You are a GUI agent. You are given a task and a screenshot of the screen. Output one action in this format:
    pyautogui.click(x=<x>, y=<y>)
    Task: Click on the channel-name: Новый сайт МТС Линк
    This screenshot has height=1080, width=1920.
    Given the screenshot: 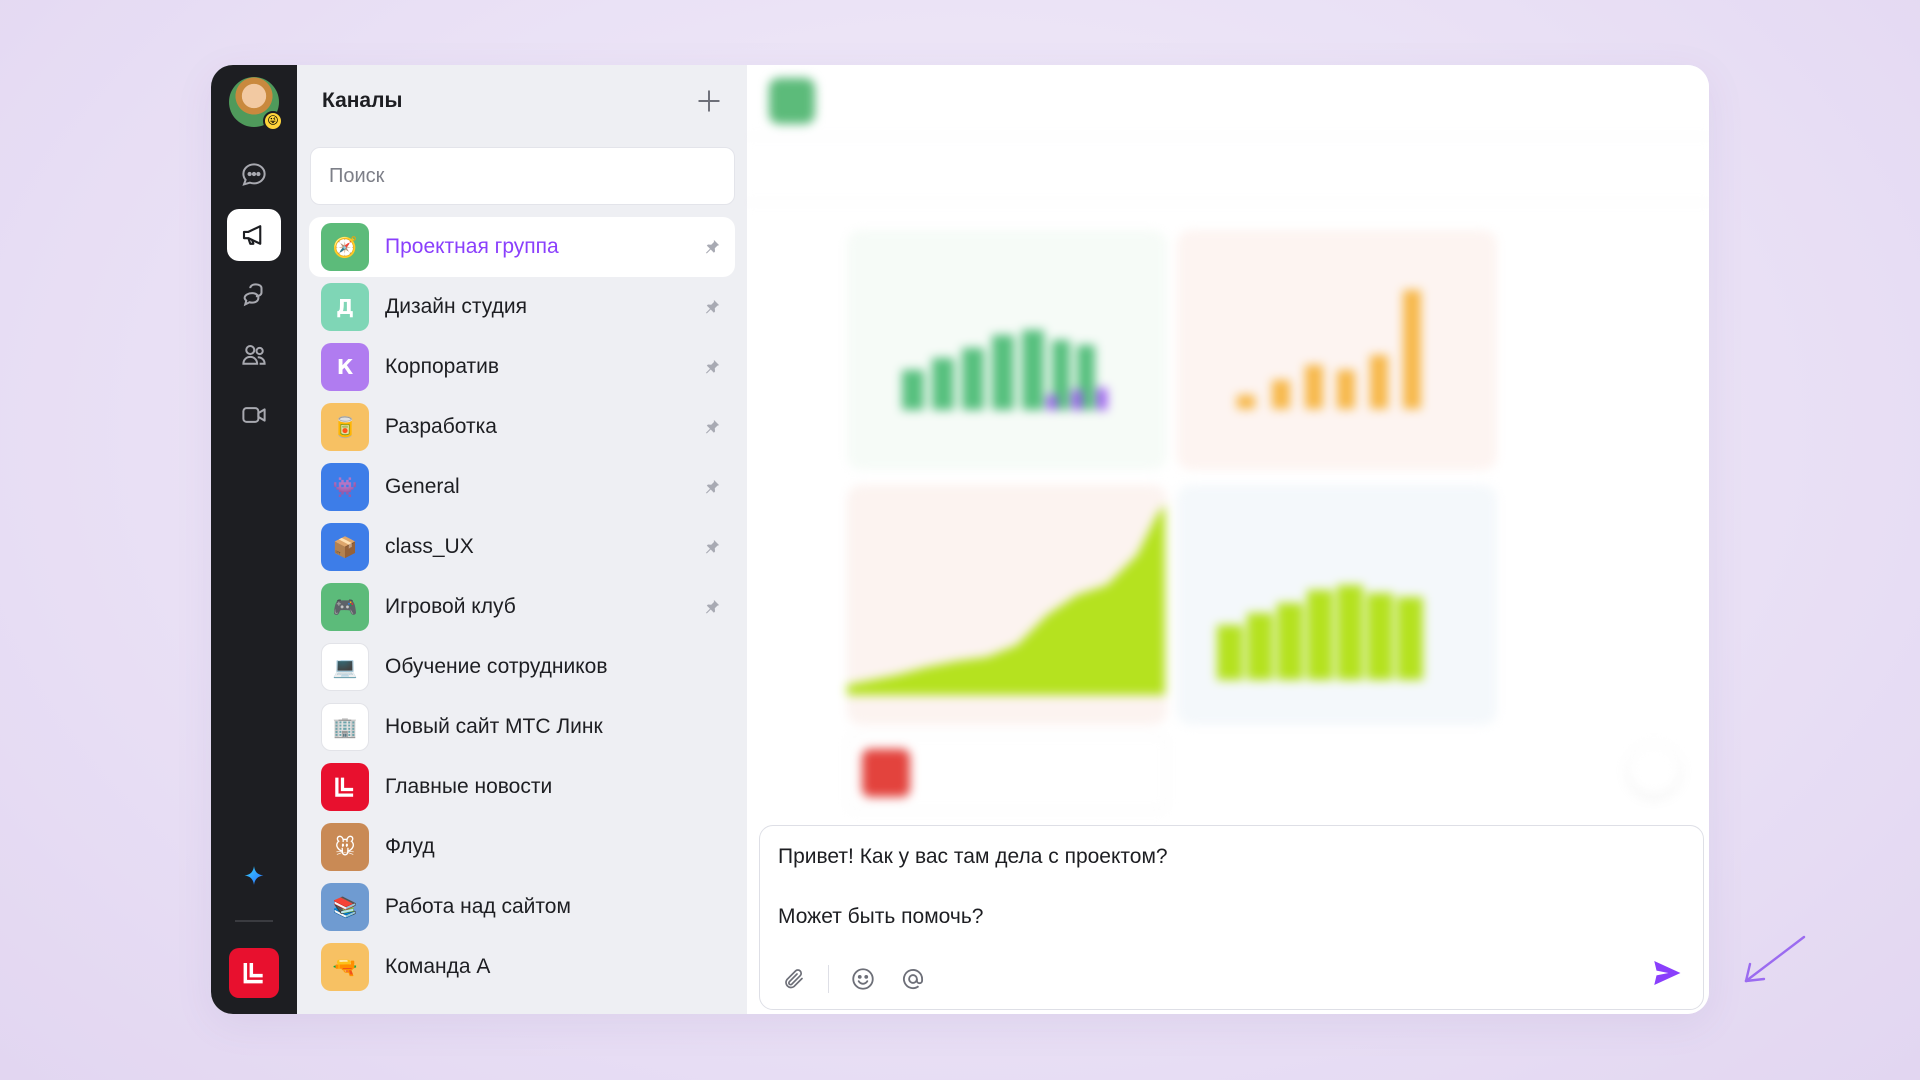 What is the action you would take?
    pyautogui.click(x=494, y=726)
    